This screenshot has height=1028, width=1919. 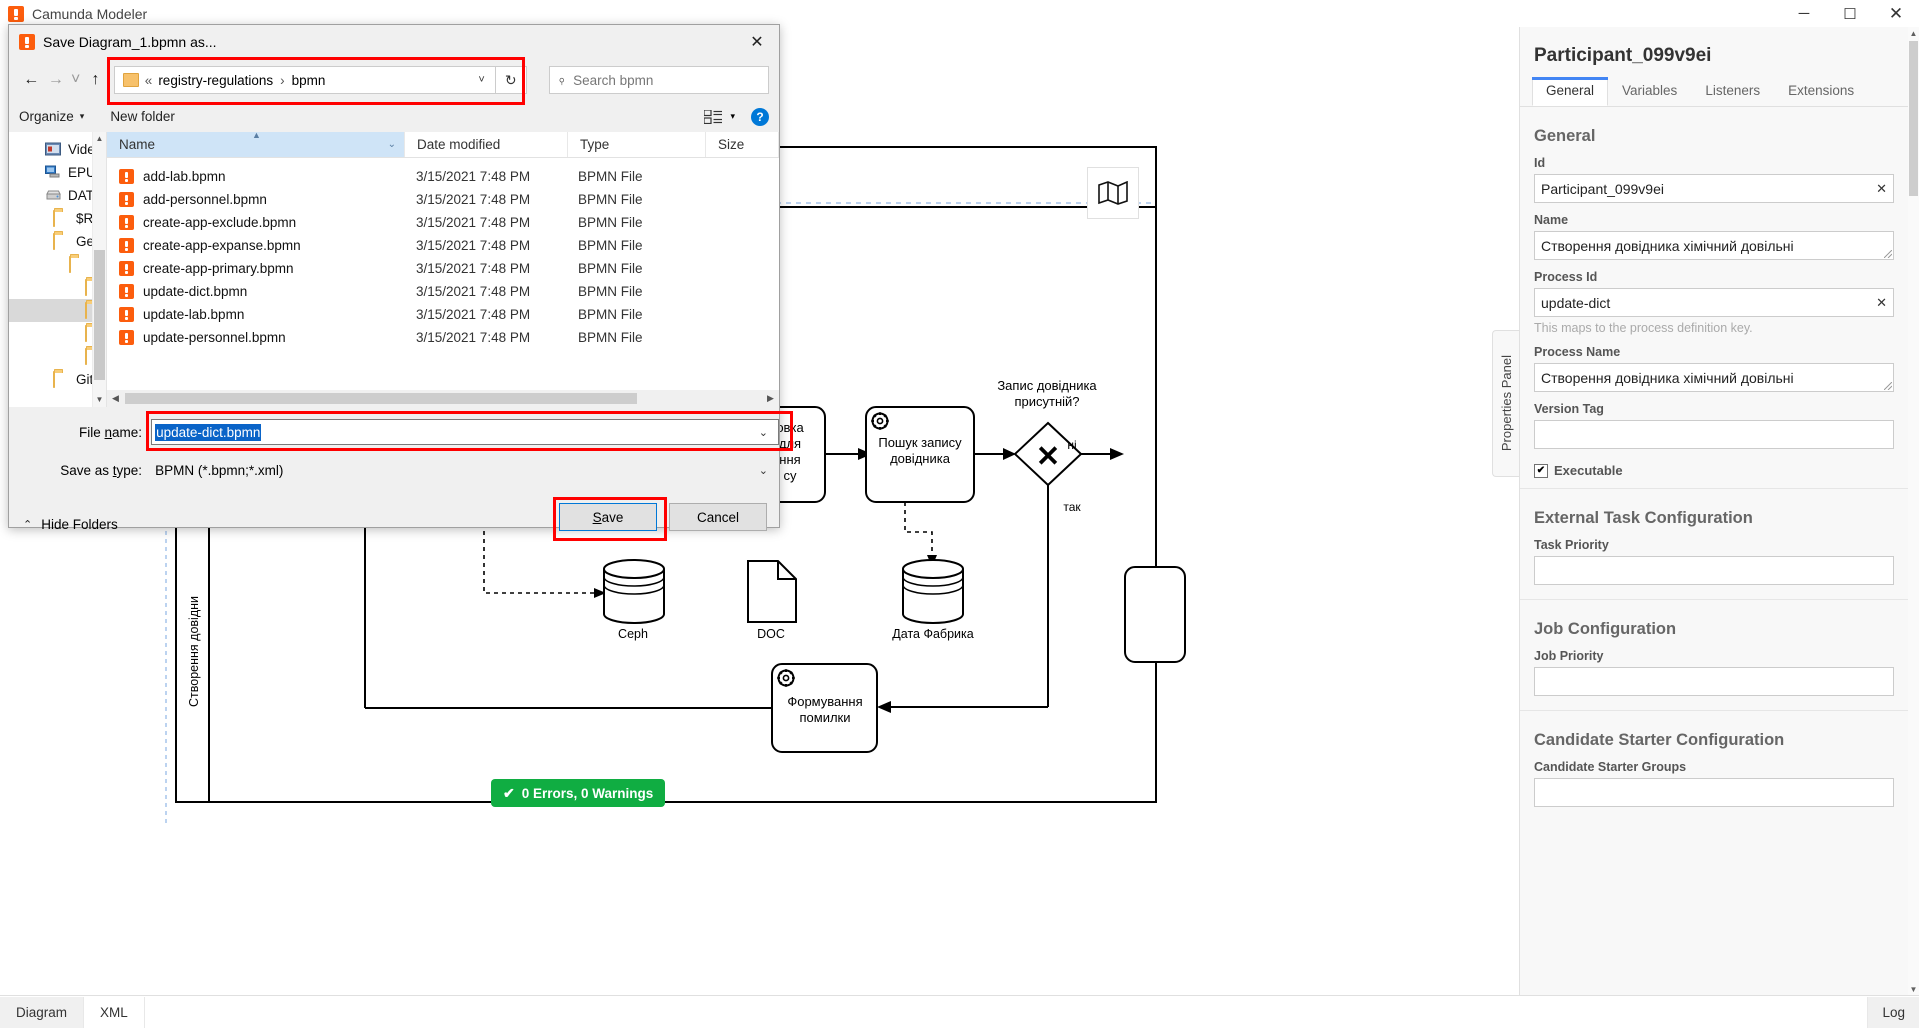 I want to click on process-id-field: update-dict ✕, so click(x=1714, y=302).